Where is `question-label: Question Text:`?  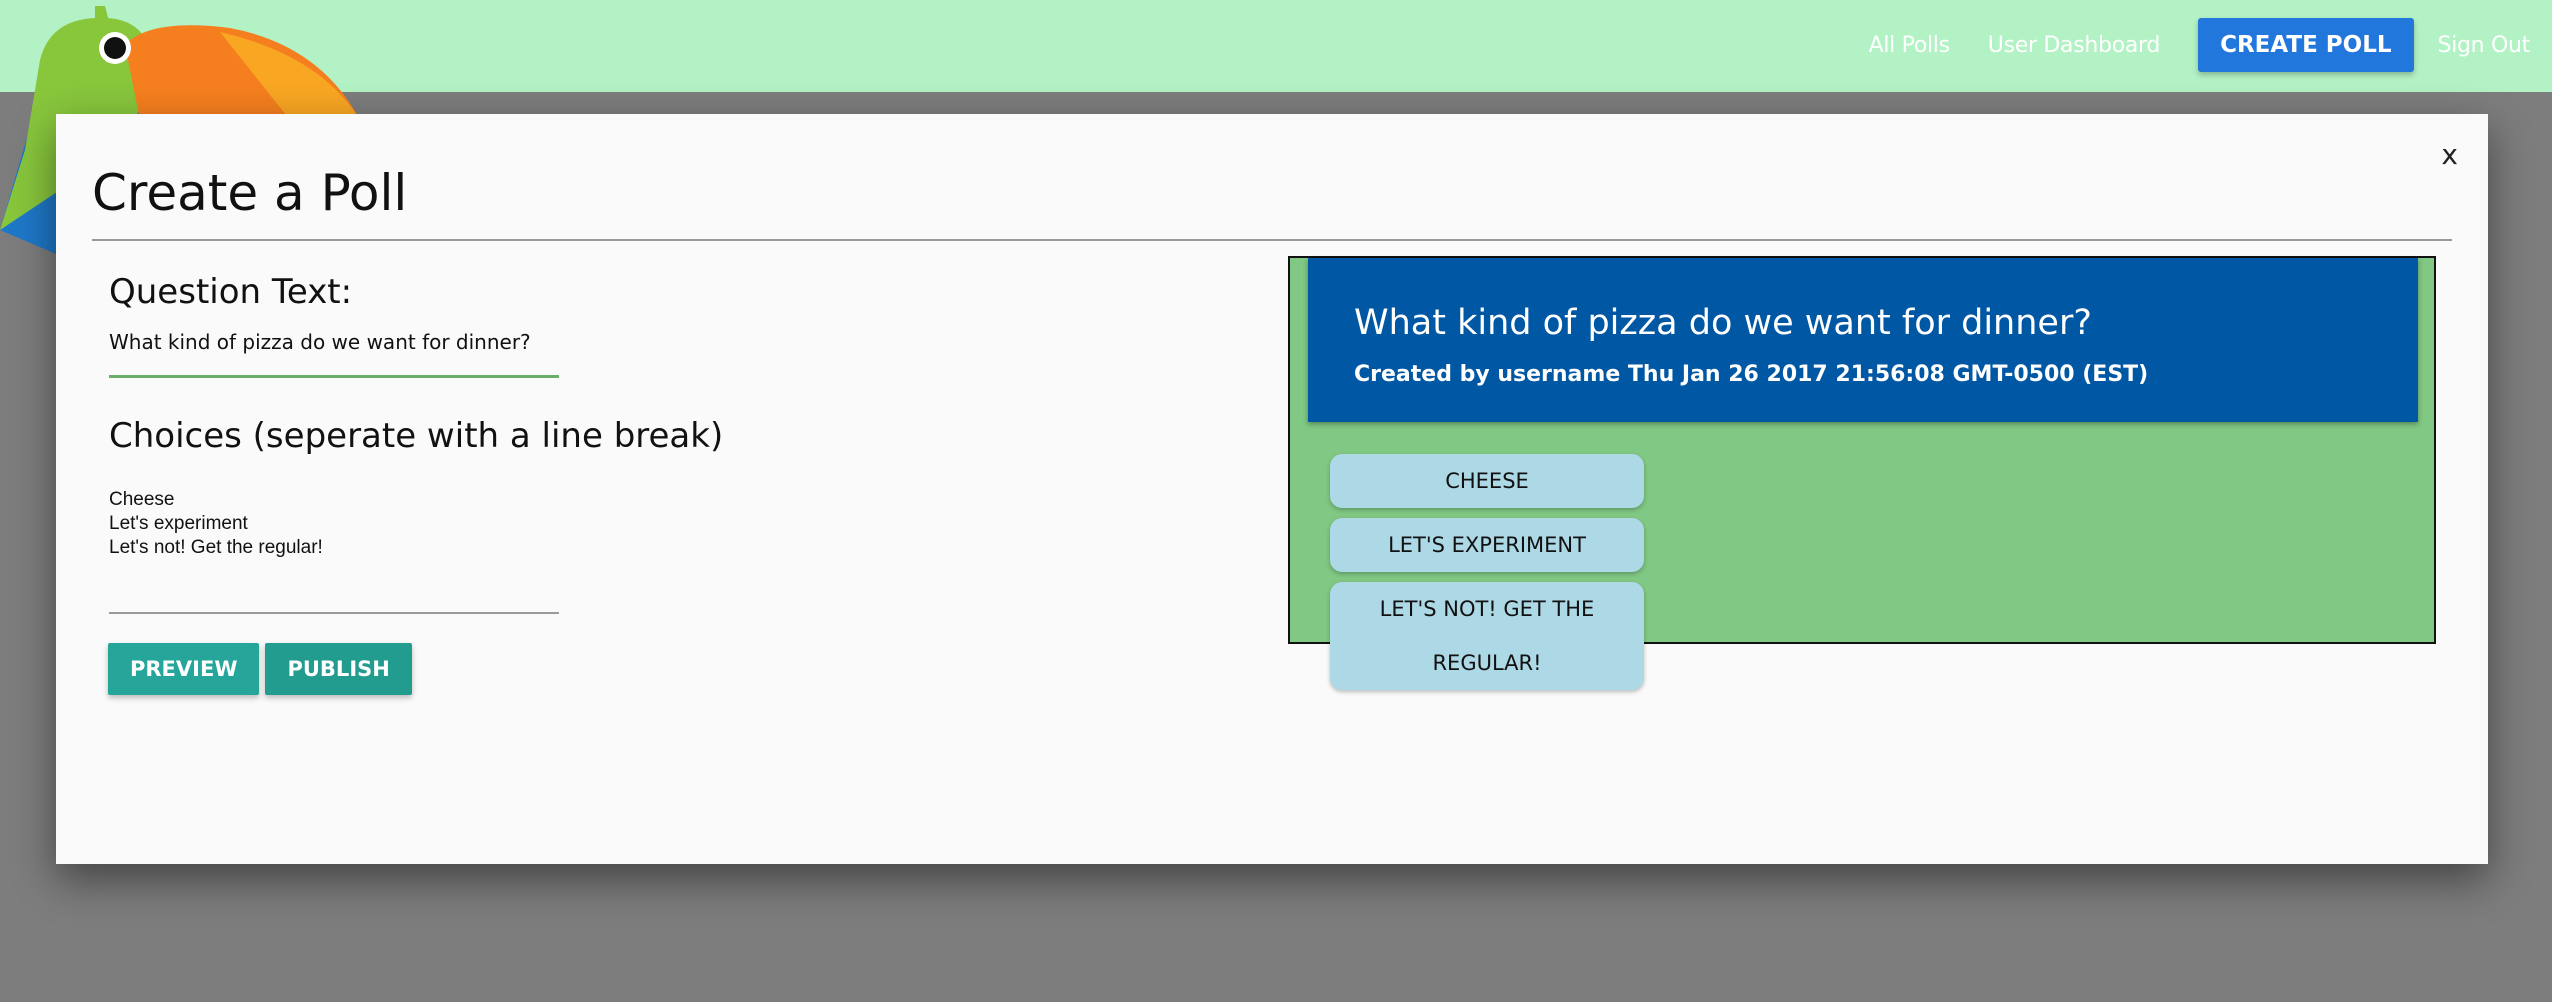
question-label: Question Text: is located at coordinates (231, 292).